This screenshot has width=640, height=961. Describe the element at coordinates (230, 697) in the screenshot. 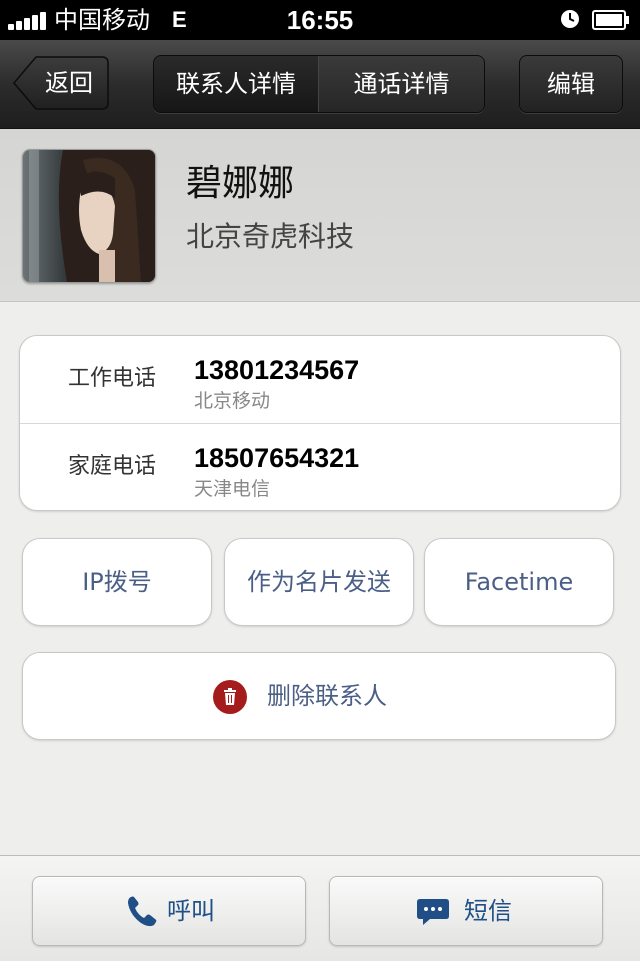

I see `trash-icon` at that location.